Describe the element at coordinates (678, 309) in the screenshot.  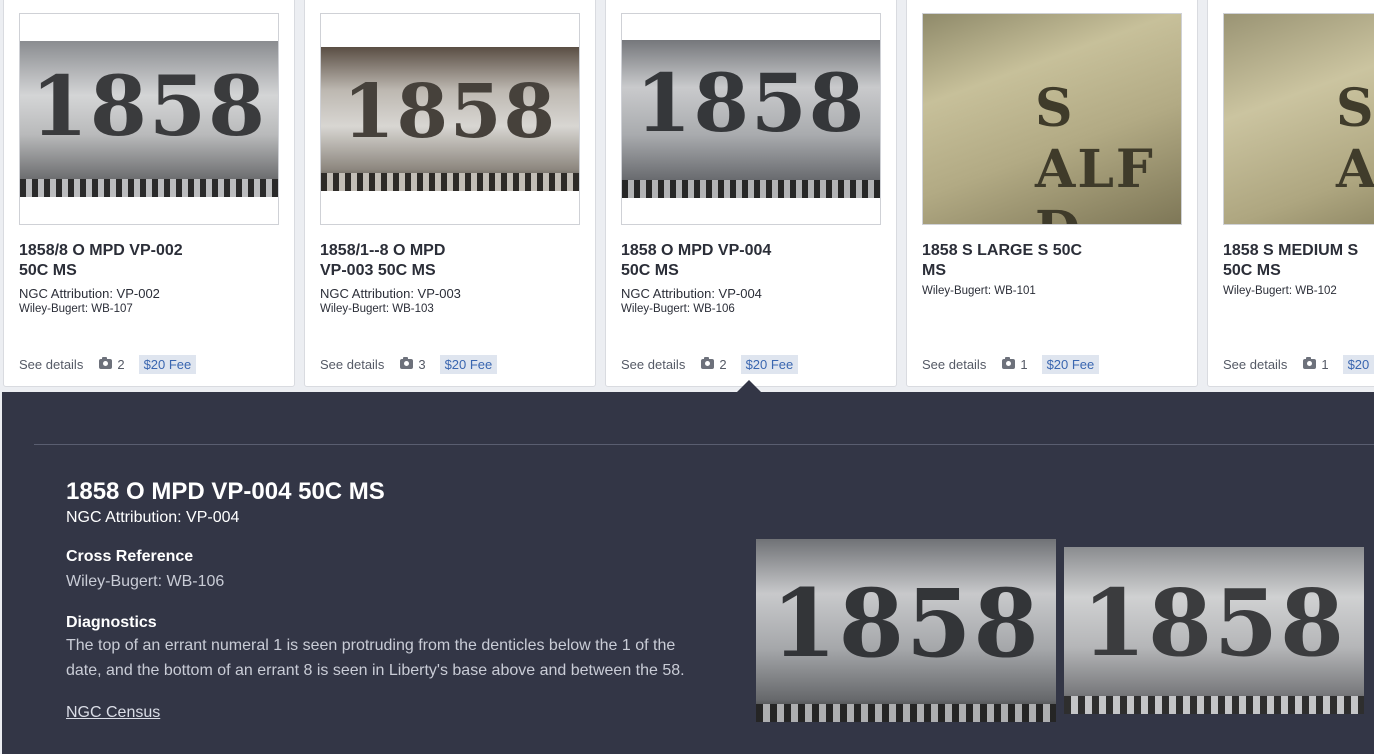
I see `cross-reference: Wiley-Bugert: WB-106` at that location.